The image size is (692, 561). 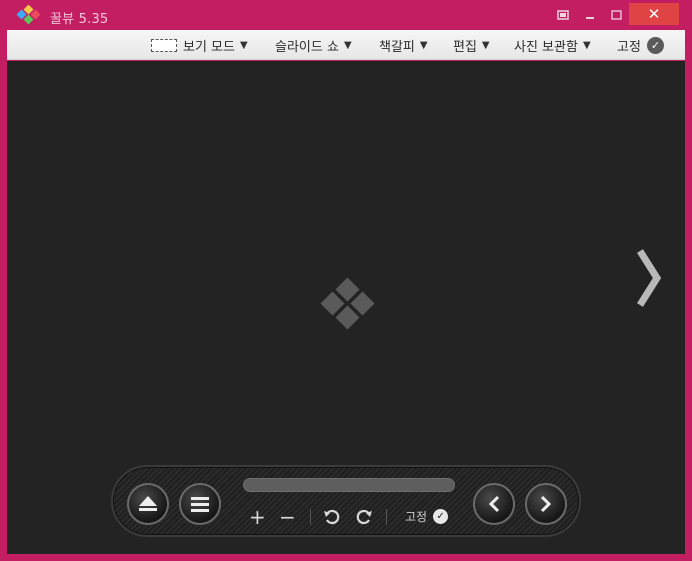 I want to click on menu-bookmarks: 책갈피 ▼, so click(x=403, y=45).